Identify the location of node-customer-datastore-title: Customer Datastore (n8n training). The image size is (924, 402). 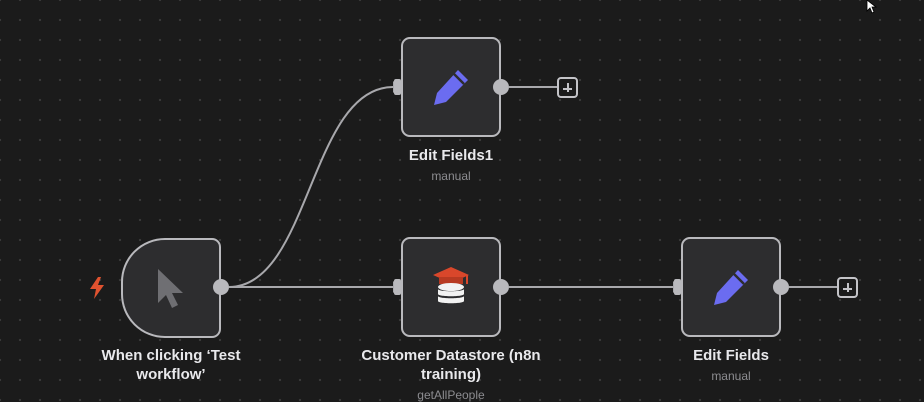
(451, 365).